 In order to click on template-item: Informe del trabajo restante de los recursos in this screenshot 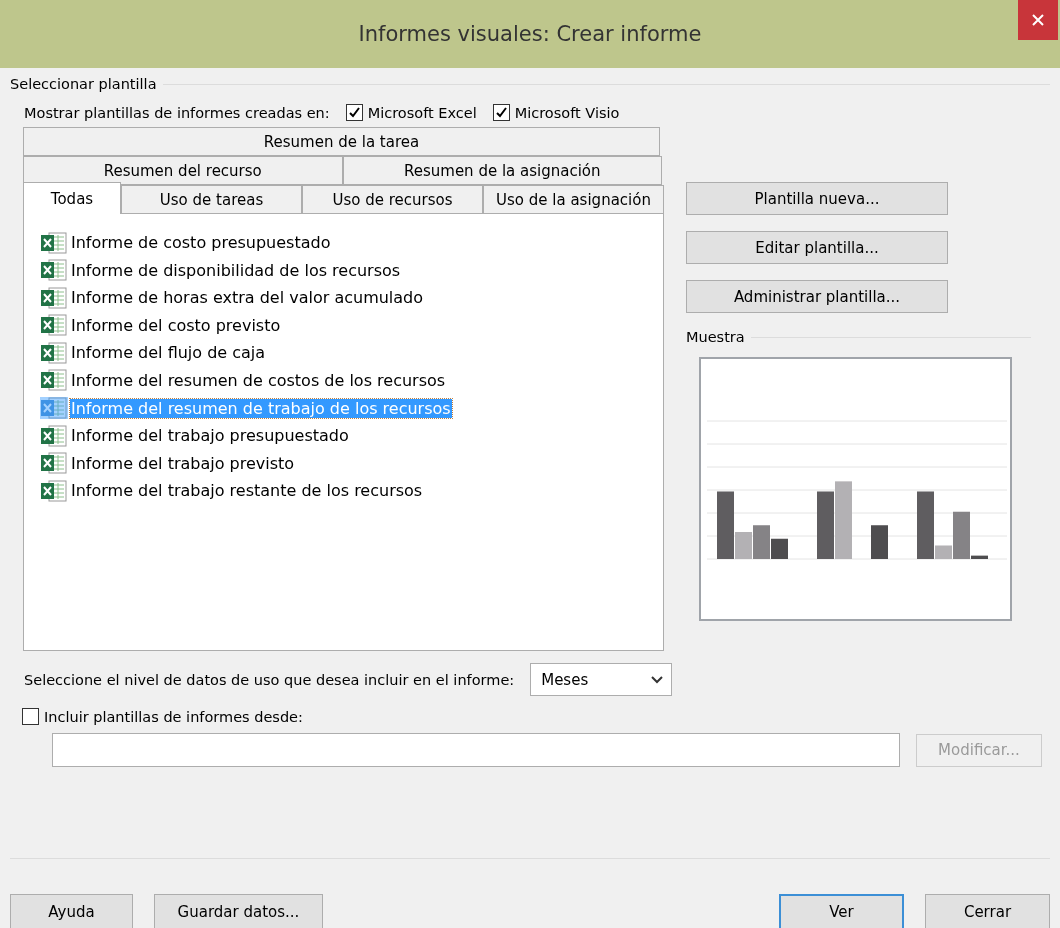, I will do `click(247, 491)`.